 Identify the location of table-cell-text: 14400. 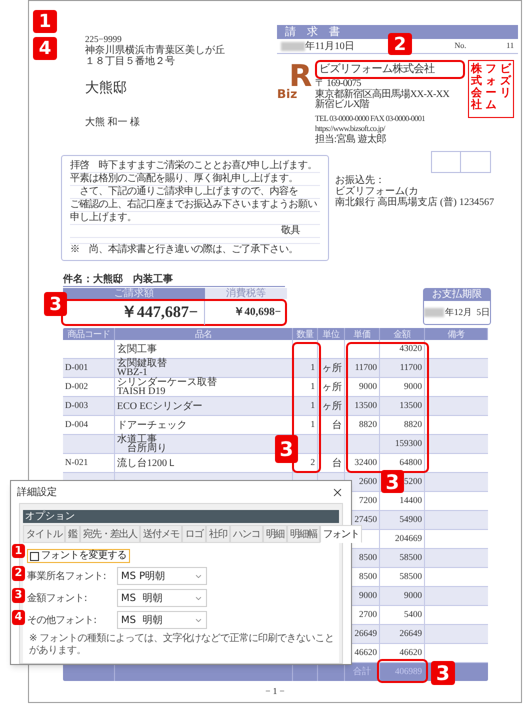
(411, 501).